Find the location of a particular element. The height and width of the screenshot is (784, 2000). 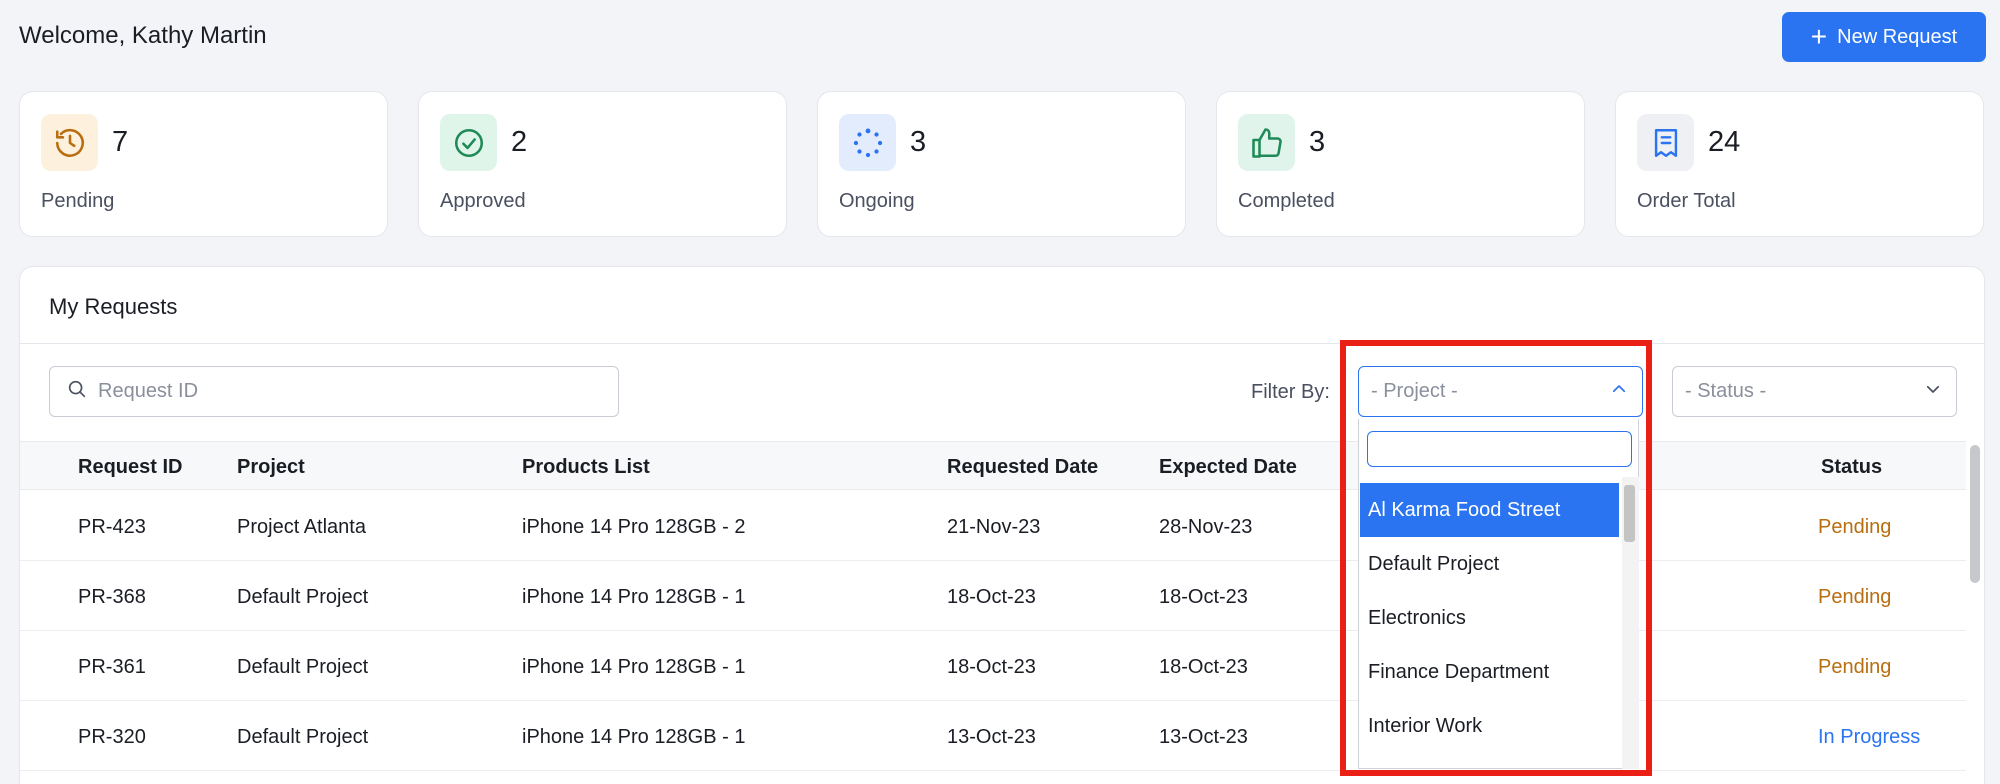

thumbs-up-icon is located at coordinates (1266, 142).